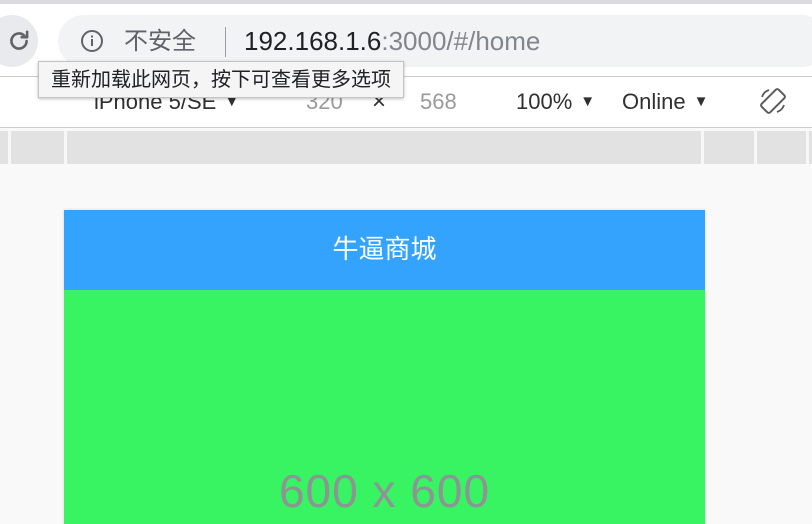 The image size is (812, 524). I want to click on reload-button, so click(19, 41).